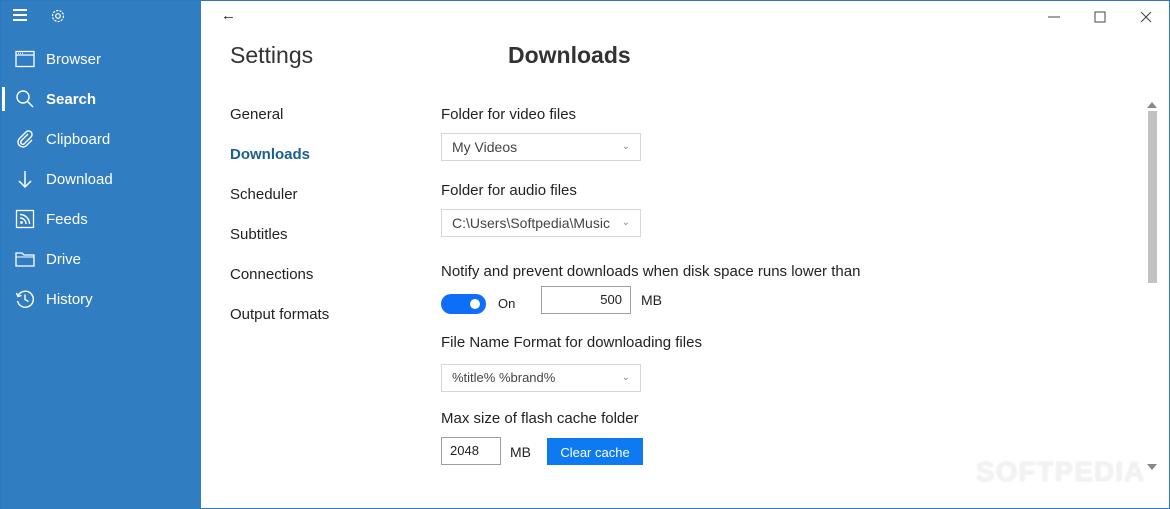 This screenshot has width=1170, height=509. Describe the element at coordinates (272, 55) in the screenshot. I see `page-title: Settings` at that location.